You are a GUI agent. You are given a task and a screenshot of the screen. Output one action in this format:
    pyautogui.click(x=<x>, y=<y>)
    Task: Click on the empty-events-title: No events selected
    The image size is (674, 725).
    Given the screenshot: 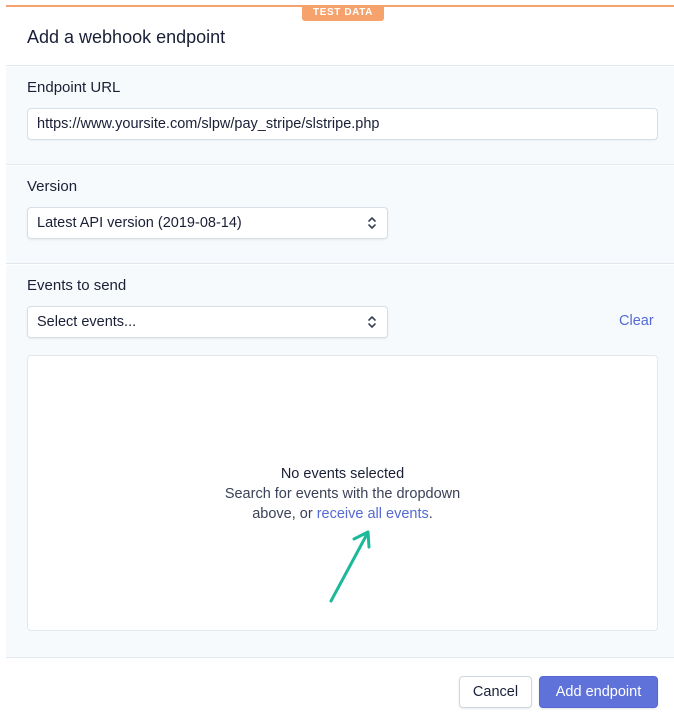 What is the action you would take?
    pyautogui.click(x=342, y=474)
    